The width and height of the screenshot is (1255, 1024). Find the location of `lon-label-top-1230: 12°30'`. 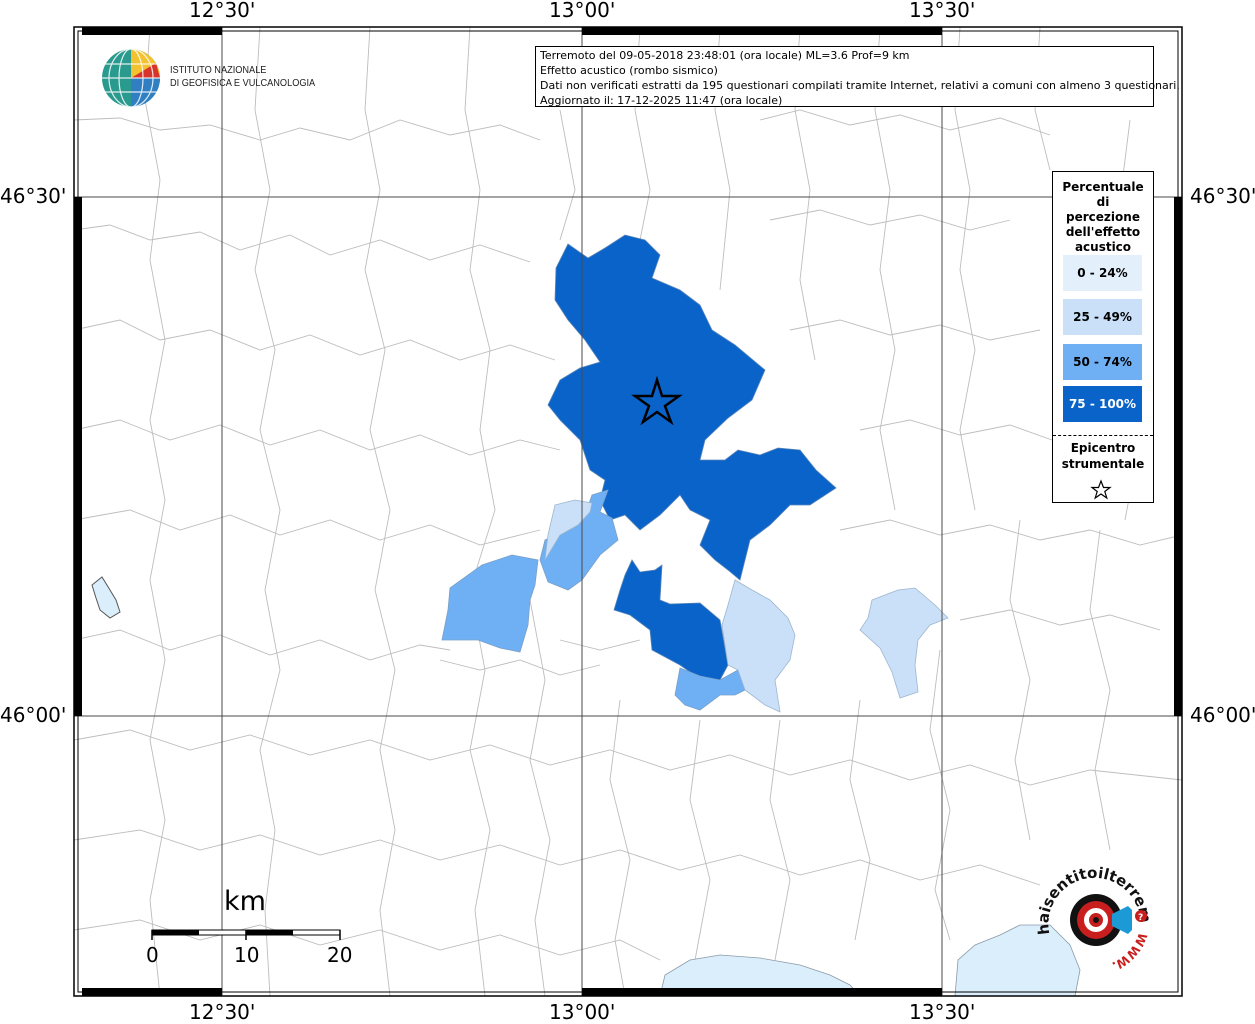

lon-label-top-1230: 12°30' is located at coordinates (222, 11).